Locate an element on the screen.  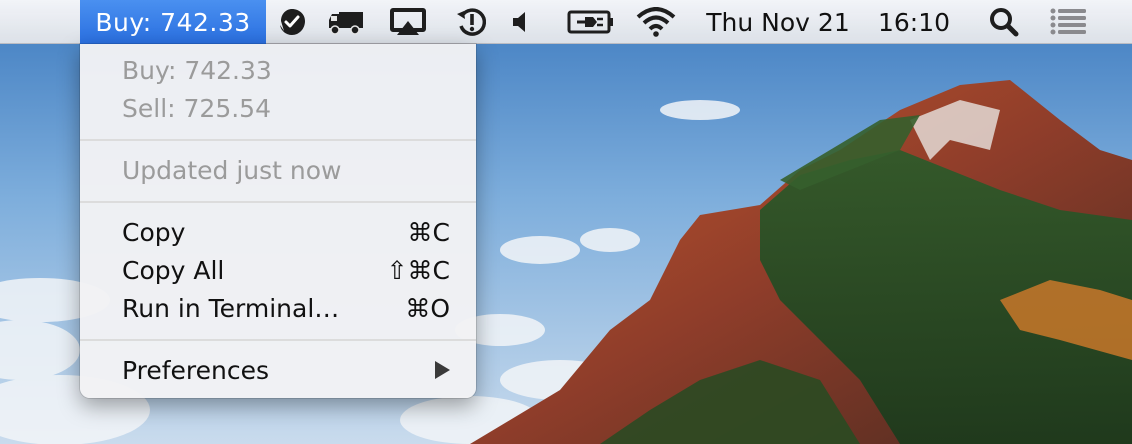
sell-price-label: Sell: 725.54 is located at coordinates (196, 108).